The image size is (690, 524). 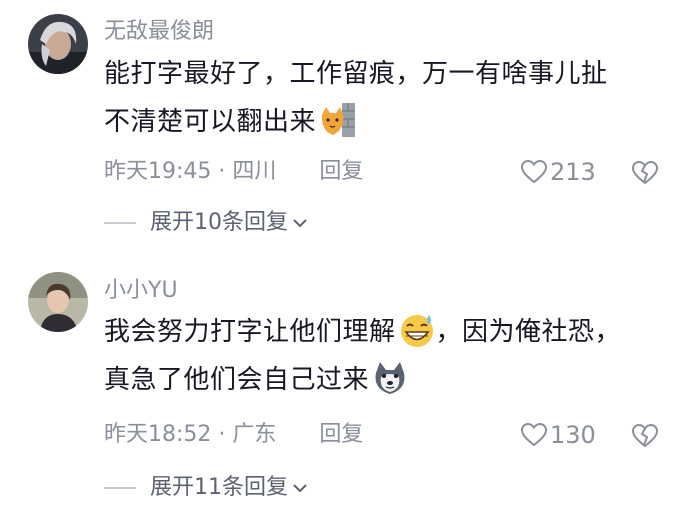 What do you see at coordinates (237, 380) in the screenshot?
I see `comment-line-text: 真急了他们会自己过来` at bounding box center [237, 380].